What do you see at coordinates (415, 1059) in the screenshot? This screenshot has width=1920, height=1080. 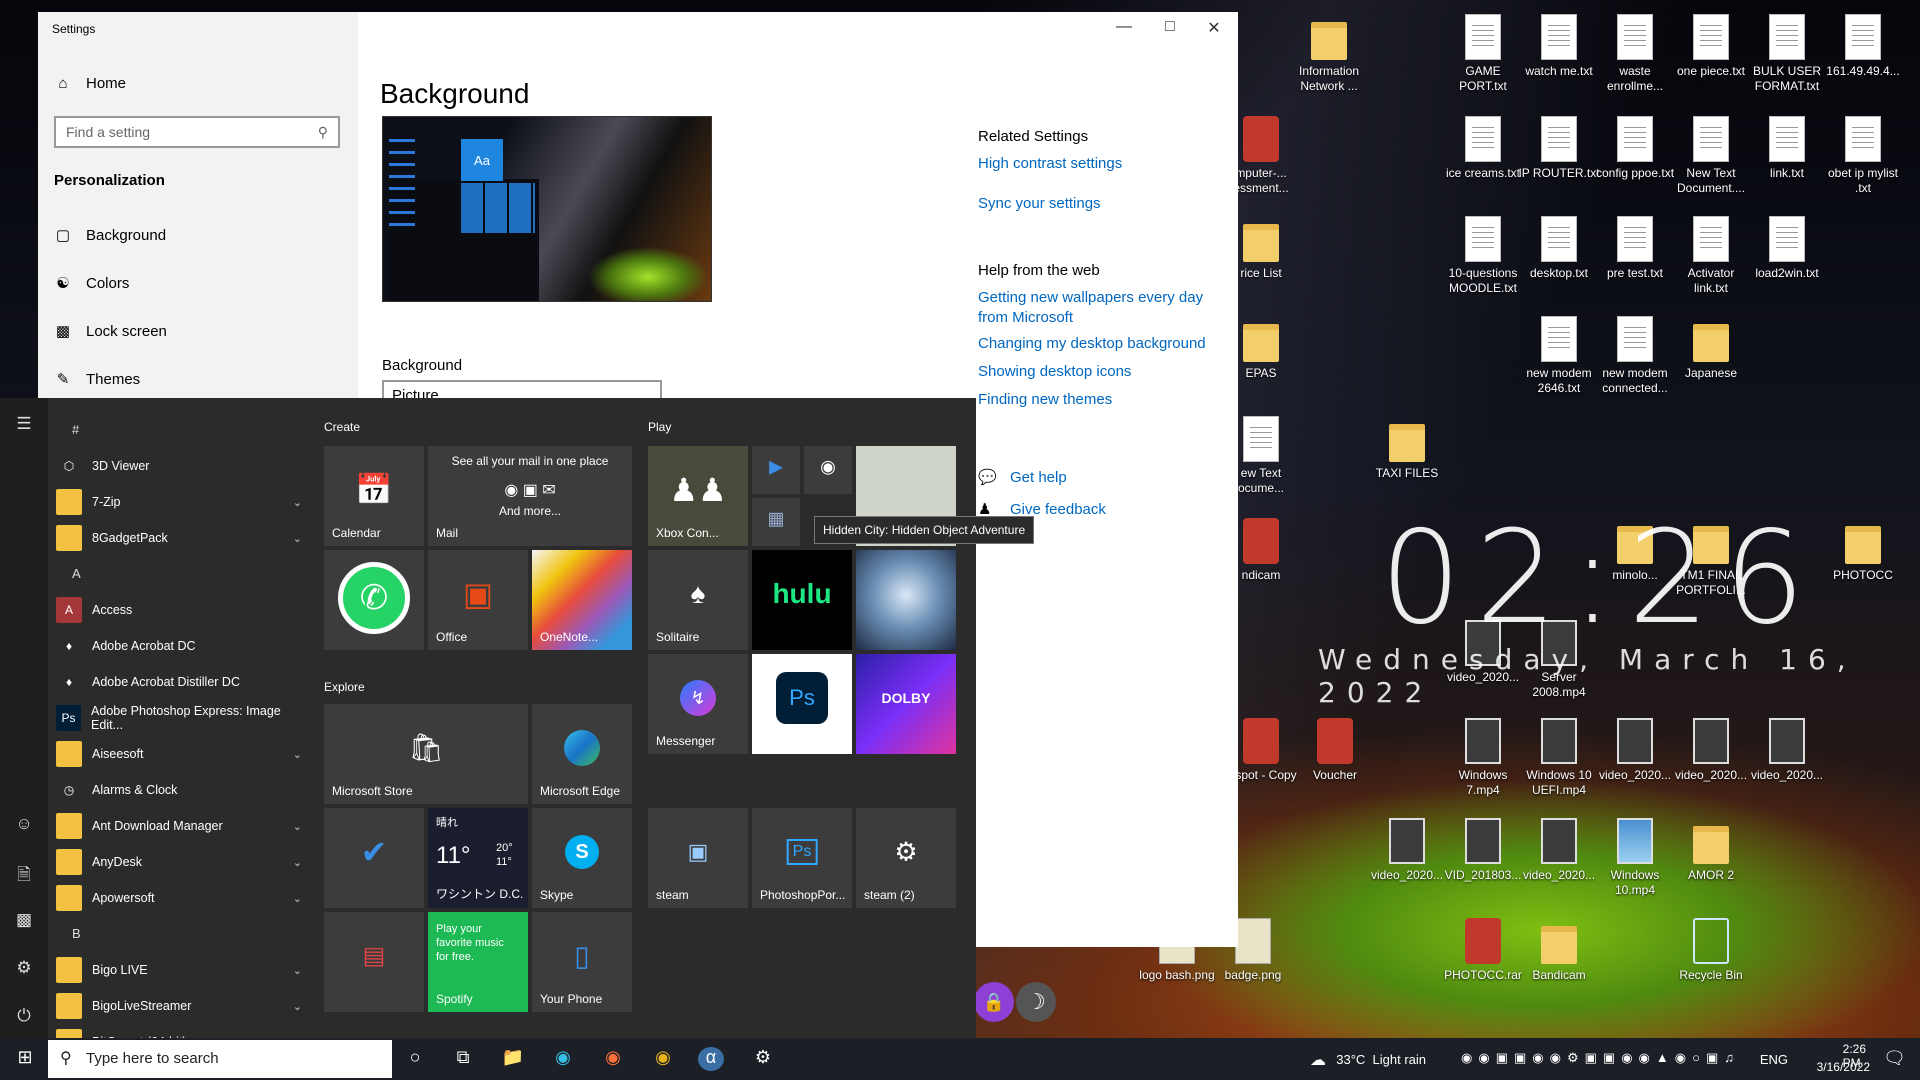 I see `cortana-icon: ○` at bounding box center [415, 1059].